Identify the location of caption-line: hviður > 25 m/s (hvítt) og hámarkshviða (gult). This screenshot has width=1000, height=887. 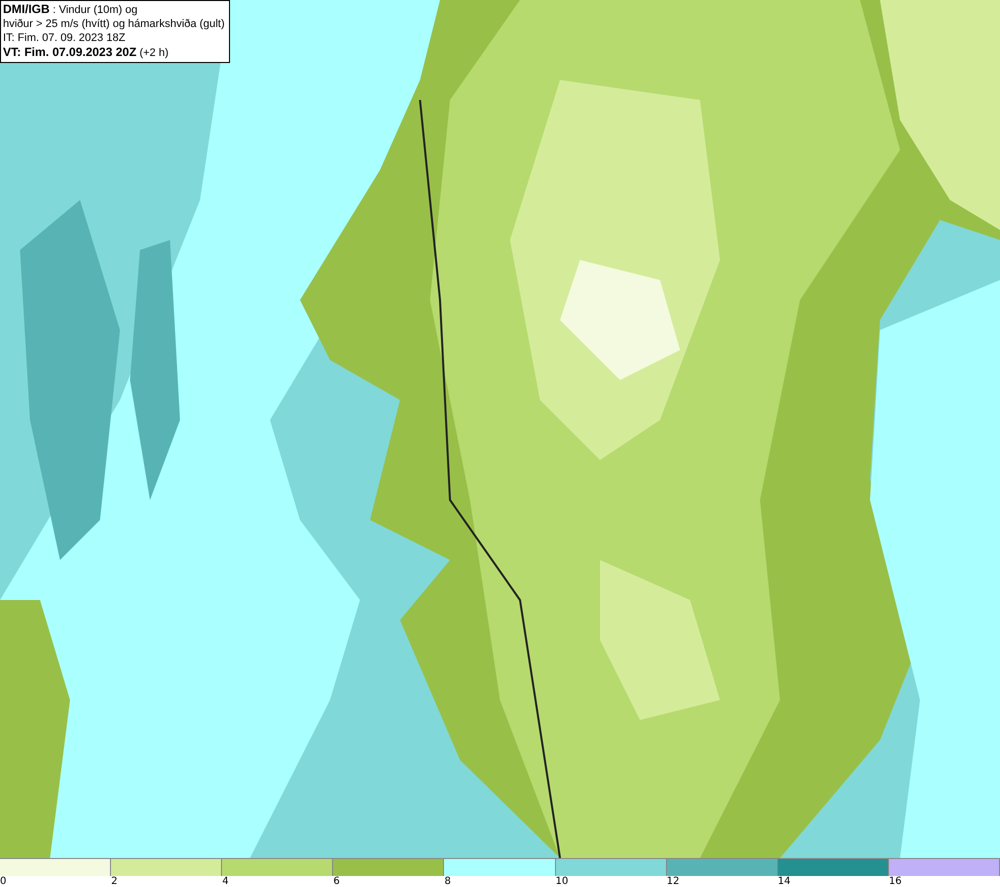
(114, 24).